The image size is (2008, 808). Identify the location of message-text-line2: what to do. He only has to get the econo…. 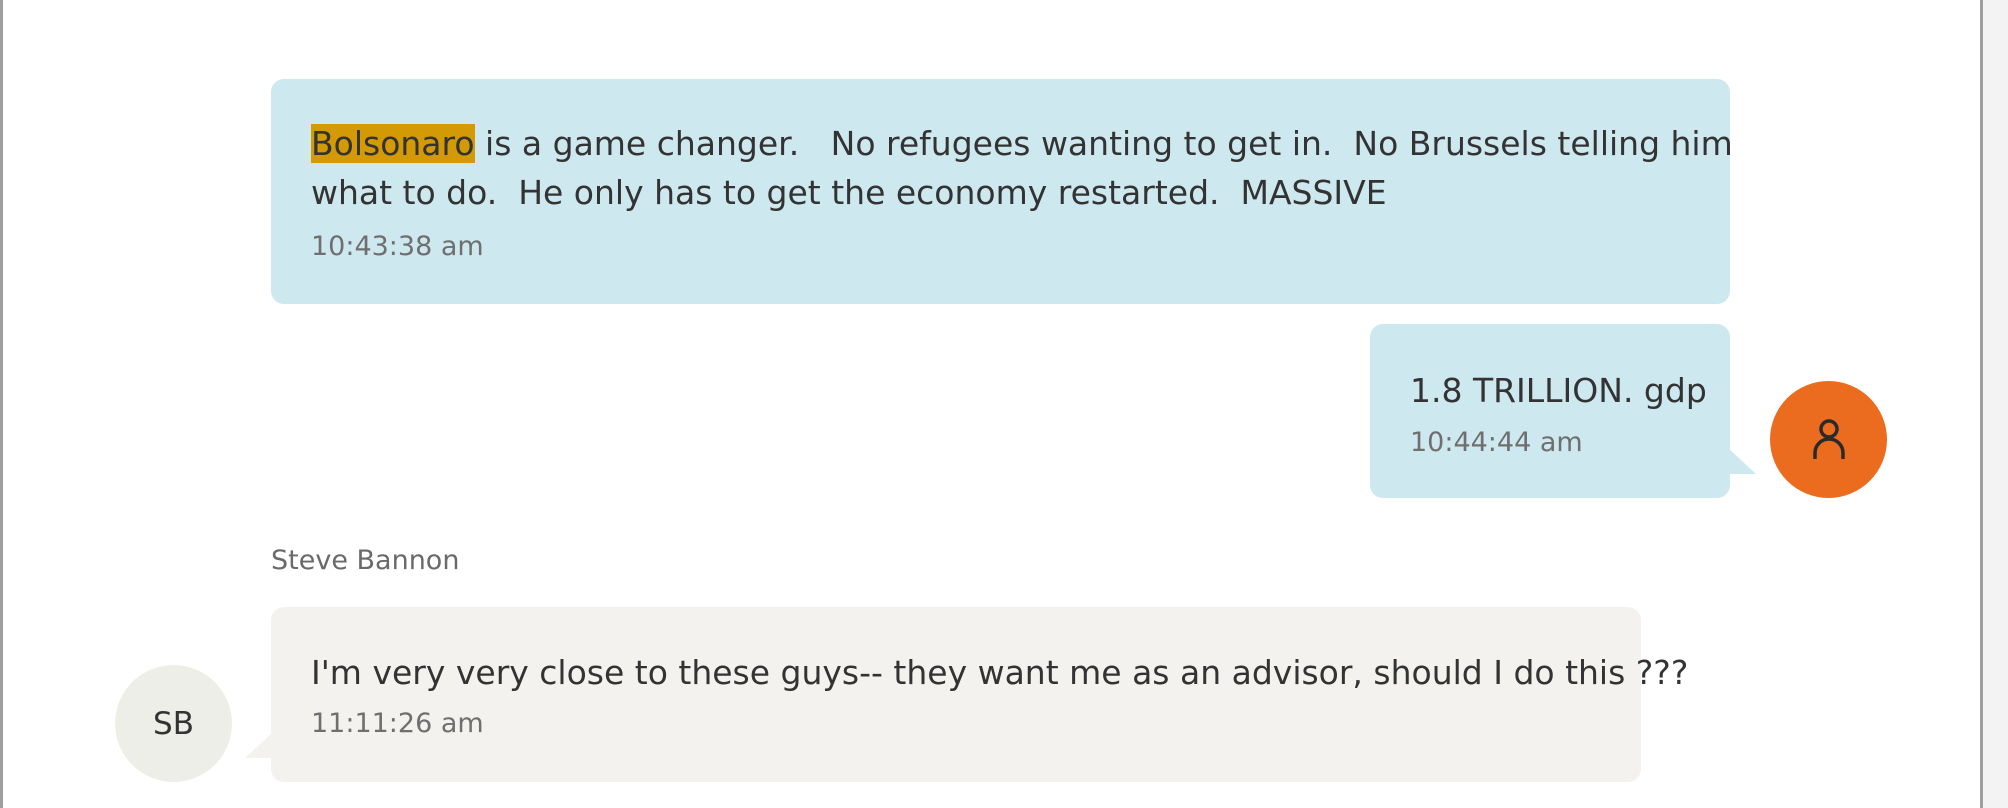
(849, 192).